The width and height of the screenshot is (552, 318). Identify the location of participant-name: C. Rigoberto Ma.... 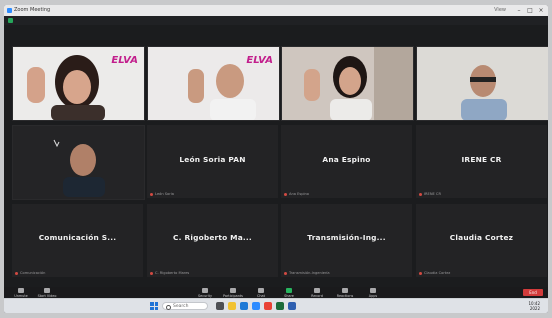
(212, 237).